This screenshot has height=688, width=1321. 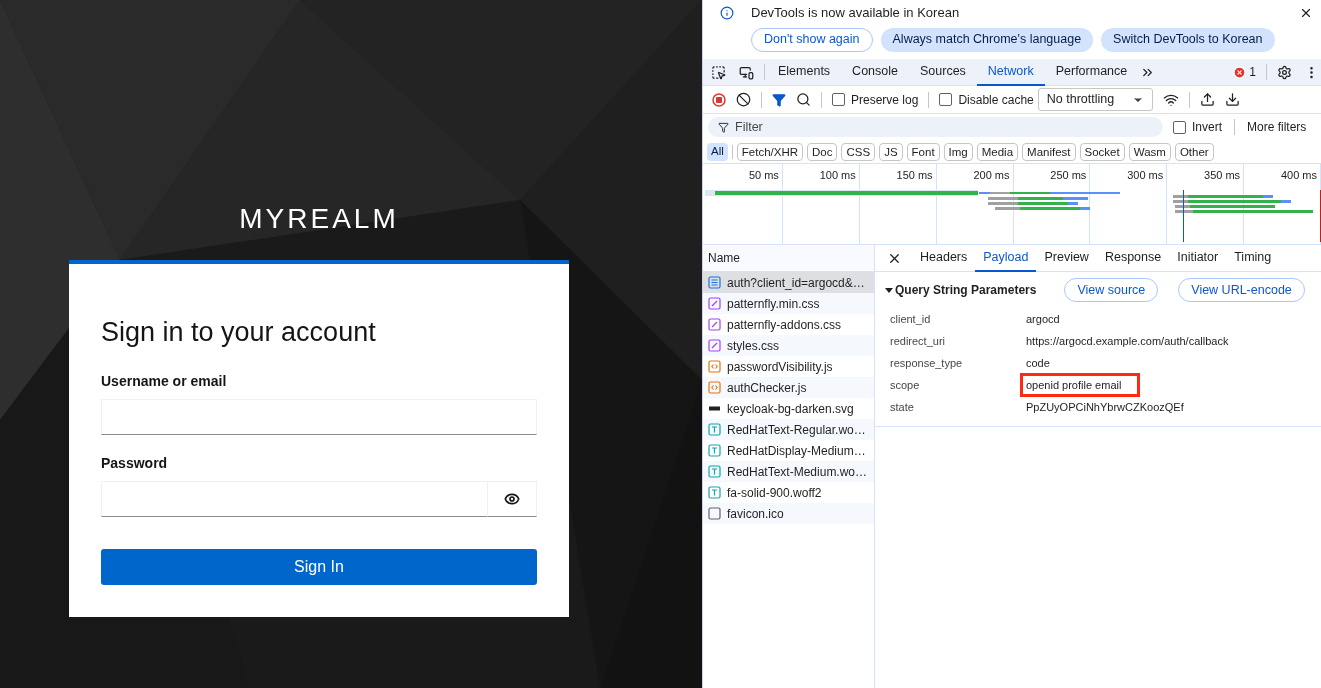 What do you see at coordinates (788, 345) in the screenshot?
I see `request-row: styles.css` at bounding box center [788, 345].